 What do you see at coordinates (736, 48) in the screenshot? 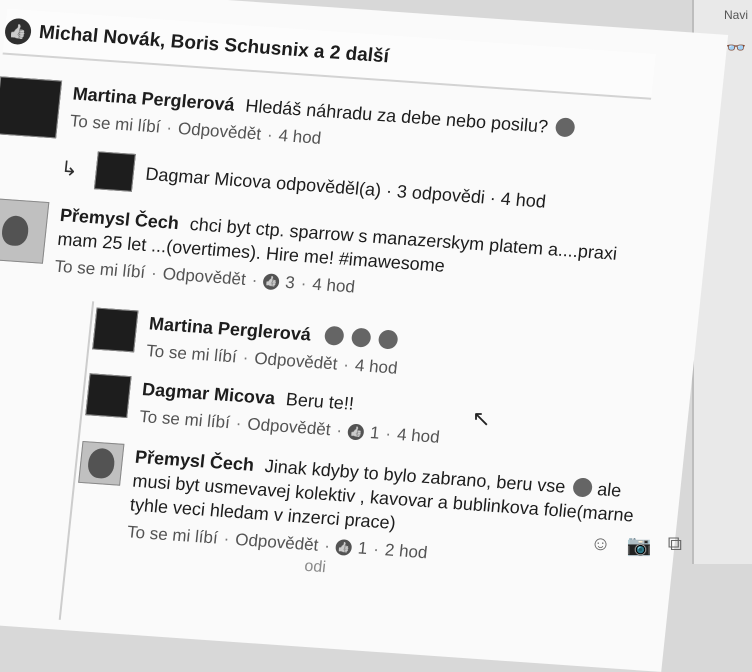
I see `glasses-icon: 👓` at bounding box center [736, 48].